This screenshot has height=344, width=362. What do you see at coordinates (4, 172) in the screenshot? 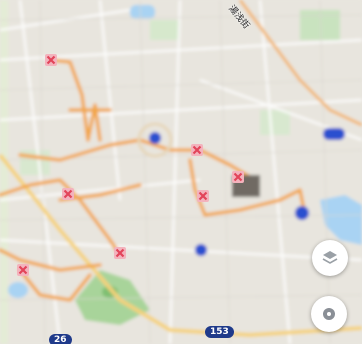
I see `map-left-edge` at bounding box center [4, 172].